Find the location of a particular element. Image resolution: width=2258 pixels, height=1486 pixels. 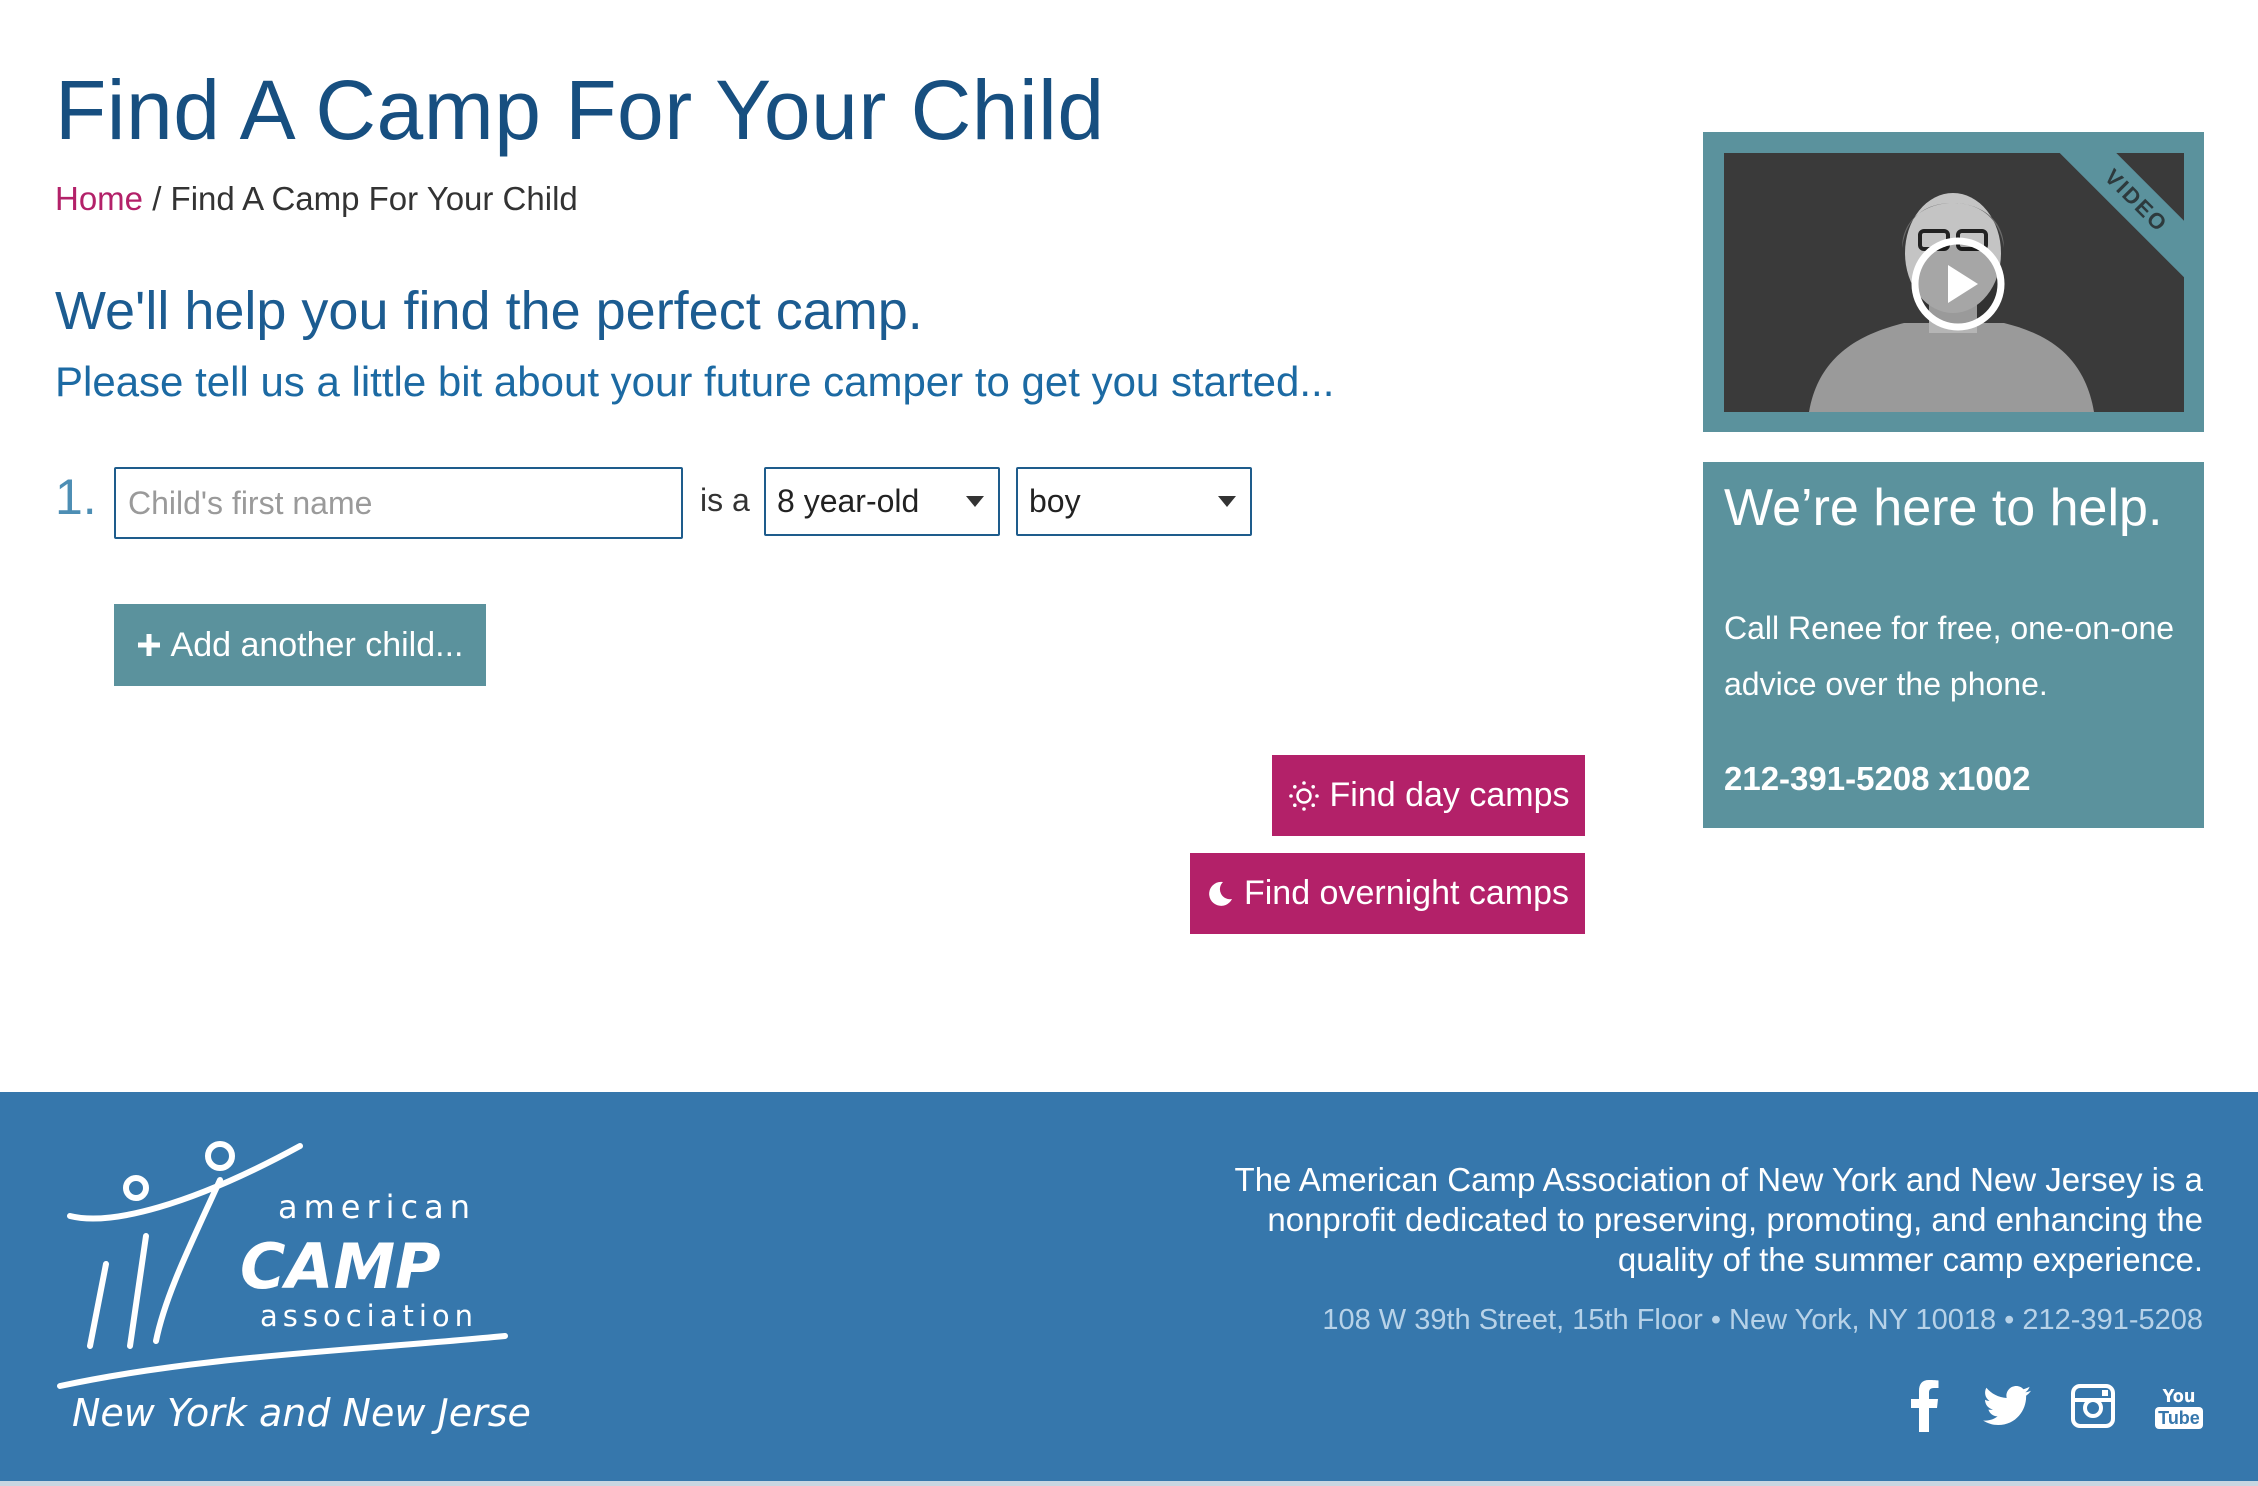

find-day-camps-label: Find day camps is located at coordinates (1449, 795).